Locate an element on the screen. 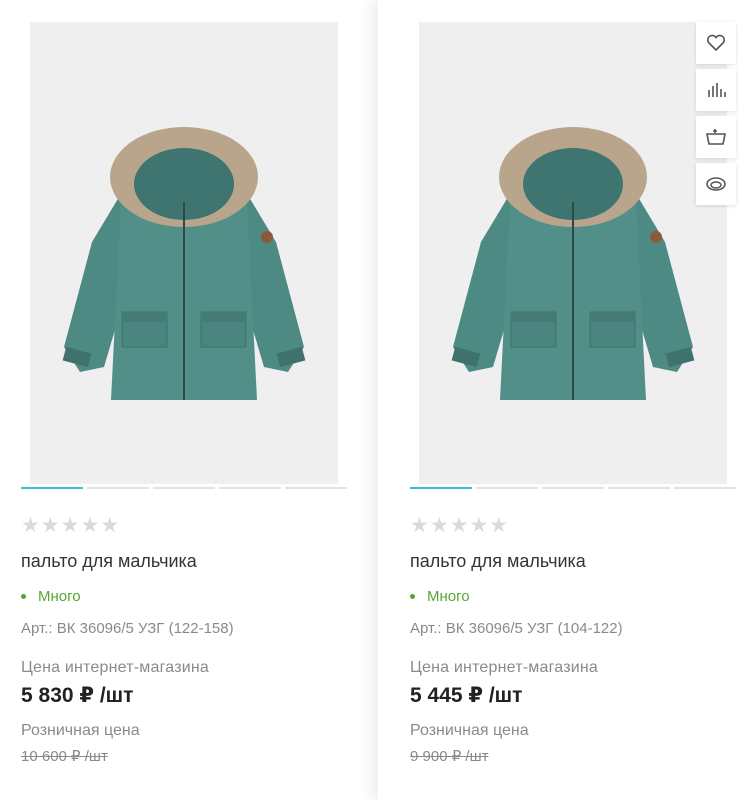  price: 5 445 ₽ /шт is located at coordinates (466, 695).